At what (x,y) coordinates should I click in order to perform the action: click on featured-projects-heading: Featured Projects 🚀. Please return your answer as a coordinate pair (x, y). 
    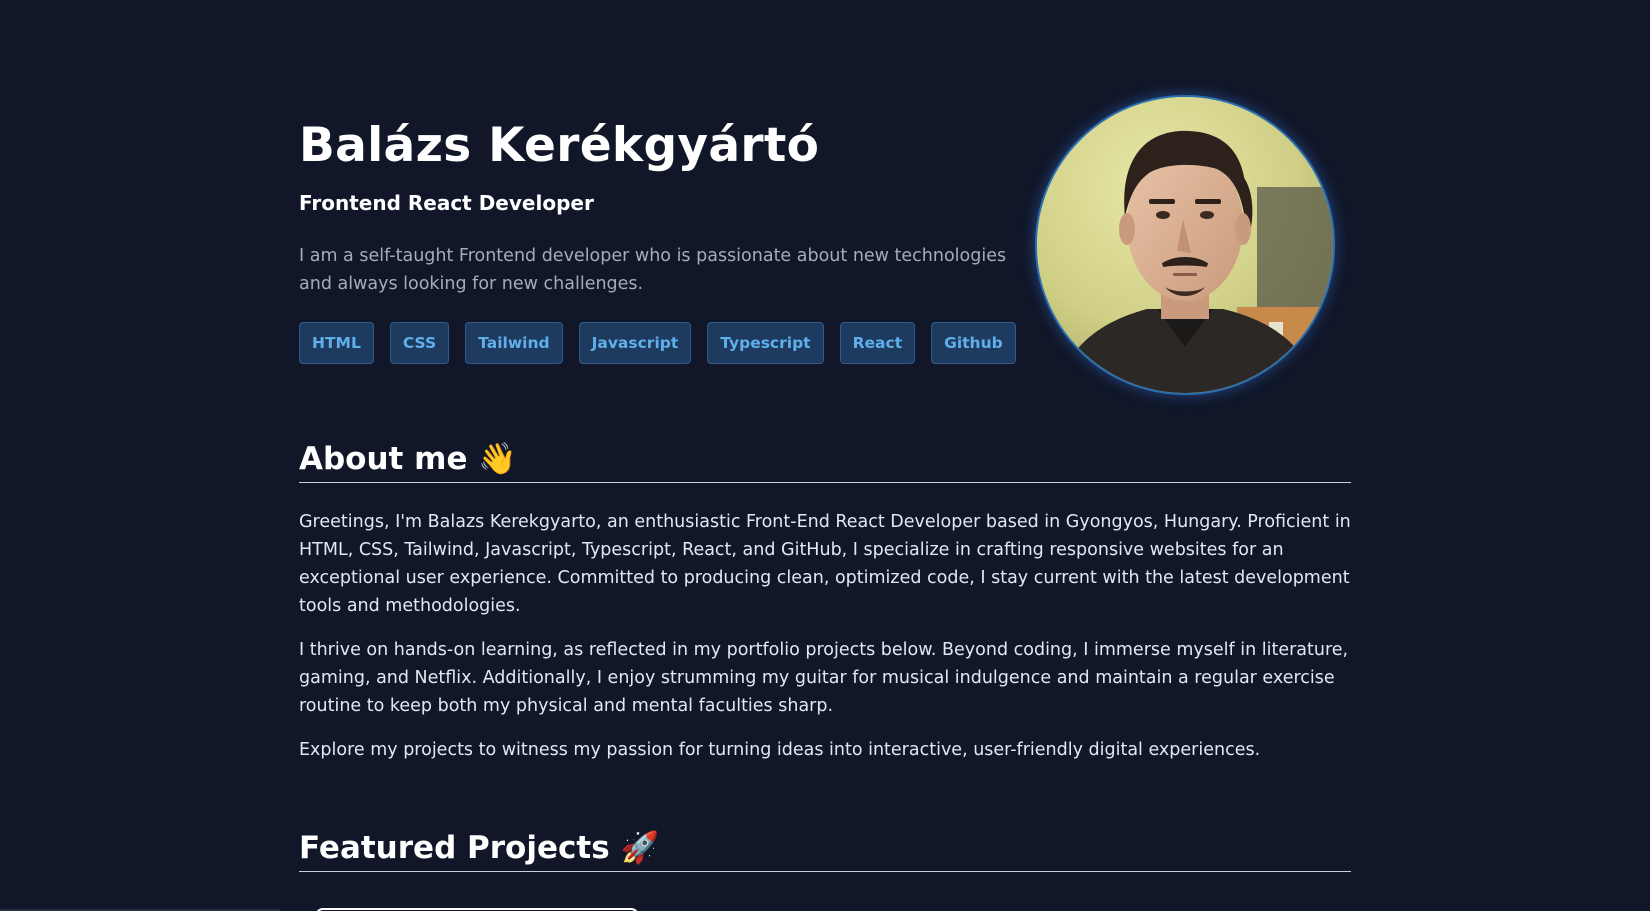
    Looking at the image, I should click on (825, 850).